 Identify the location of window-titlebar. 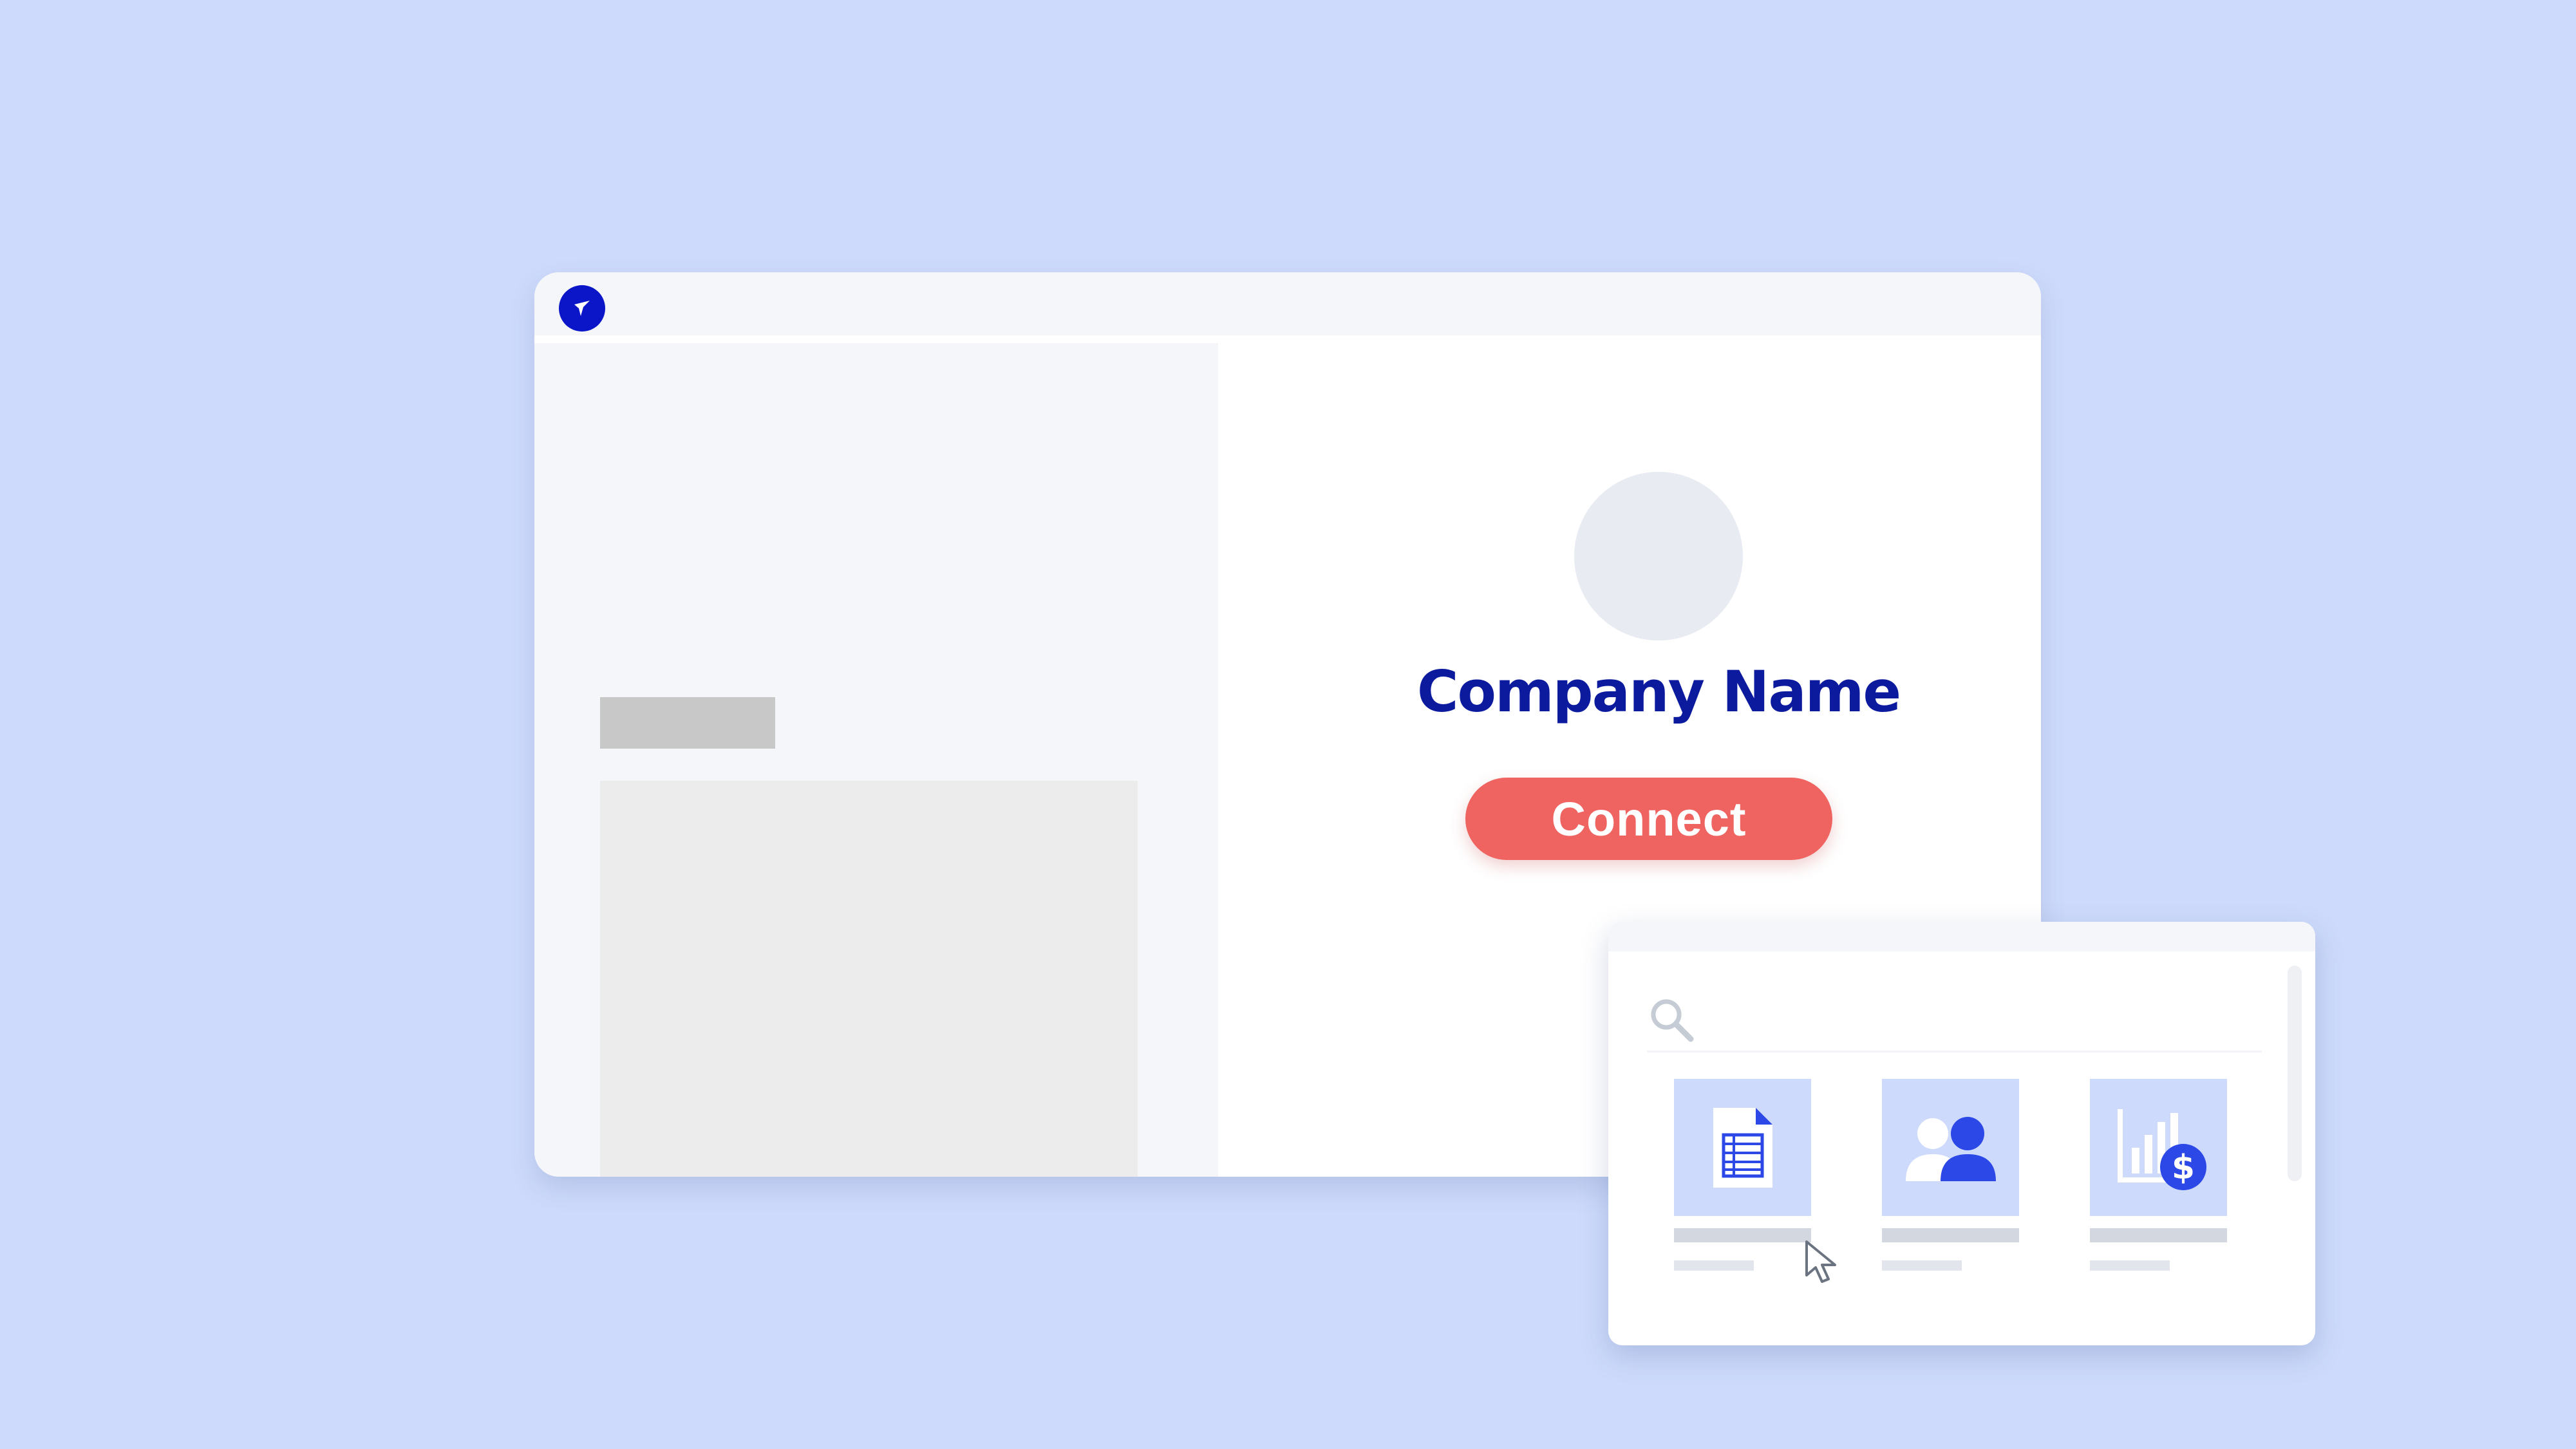
(1287, 303).